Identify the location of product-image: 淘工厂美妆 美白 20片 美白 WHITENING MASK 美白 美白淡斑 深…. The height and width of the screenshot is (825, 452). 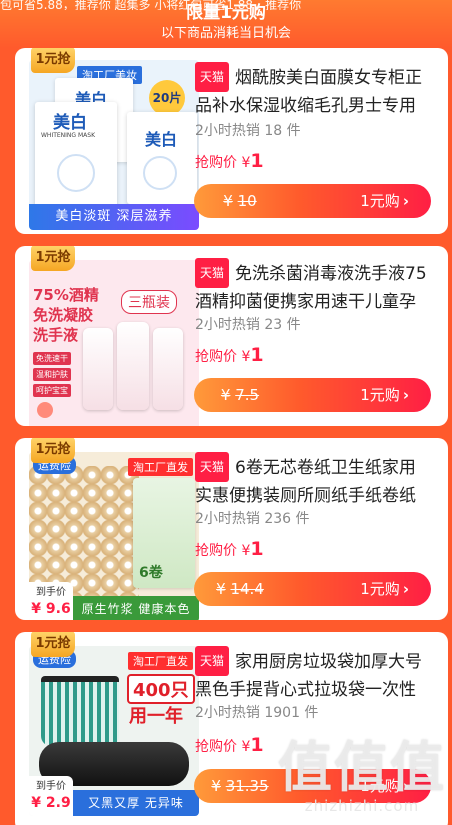
(114, 145).